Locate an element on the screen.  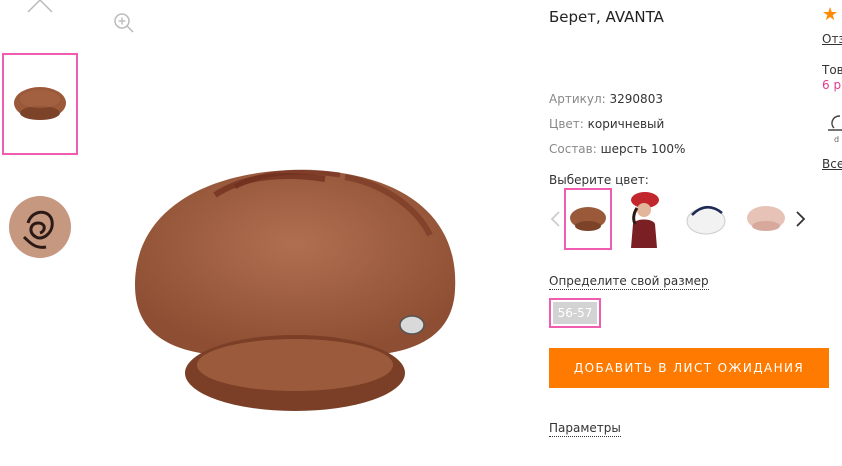
size-option: 56-57 is located at coordinates (575, 313).